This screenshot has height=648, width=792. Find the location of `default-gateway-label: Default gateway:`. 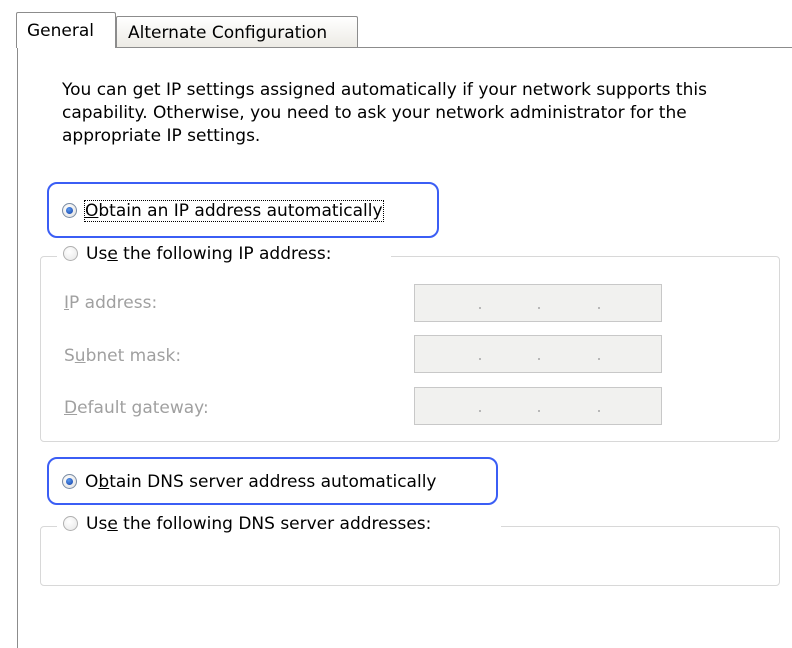

default-gateway-label: Default gateway: is located at coordinates (136, 408).